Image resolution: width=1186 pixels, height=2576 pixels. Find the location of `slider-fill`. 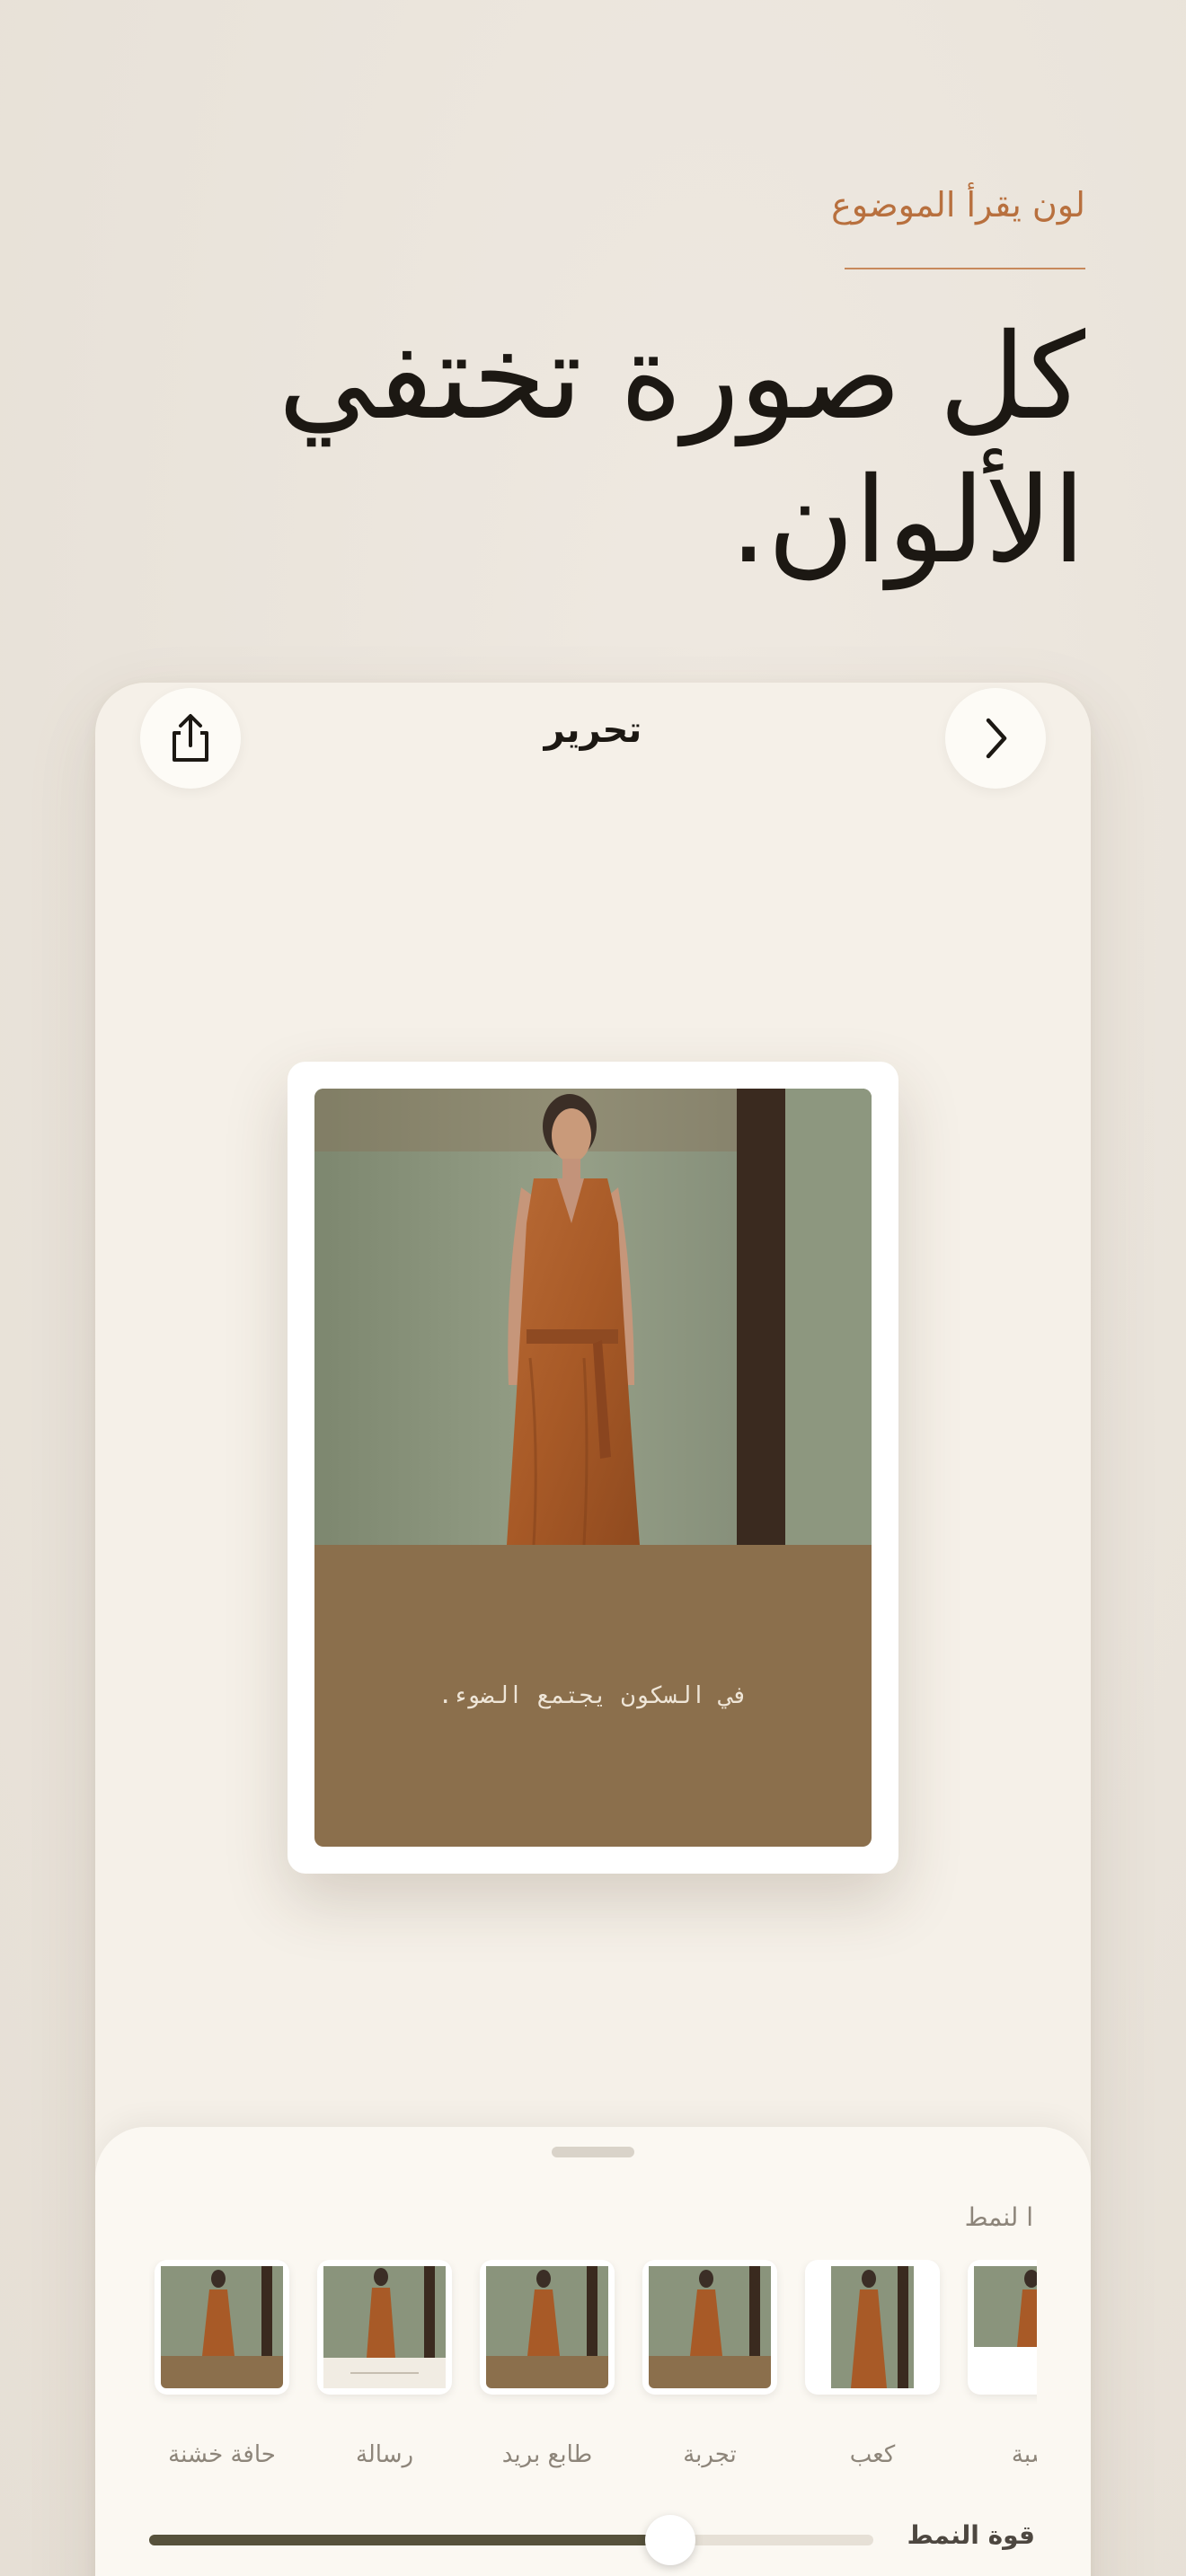

slider-fill is located at coordinates (410, 2540).